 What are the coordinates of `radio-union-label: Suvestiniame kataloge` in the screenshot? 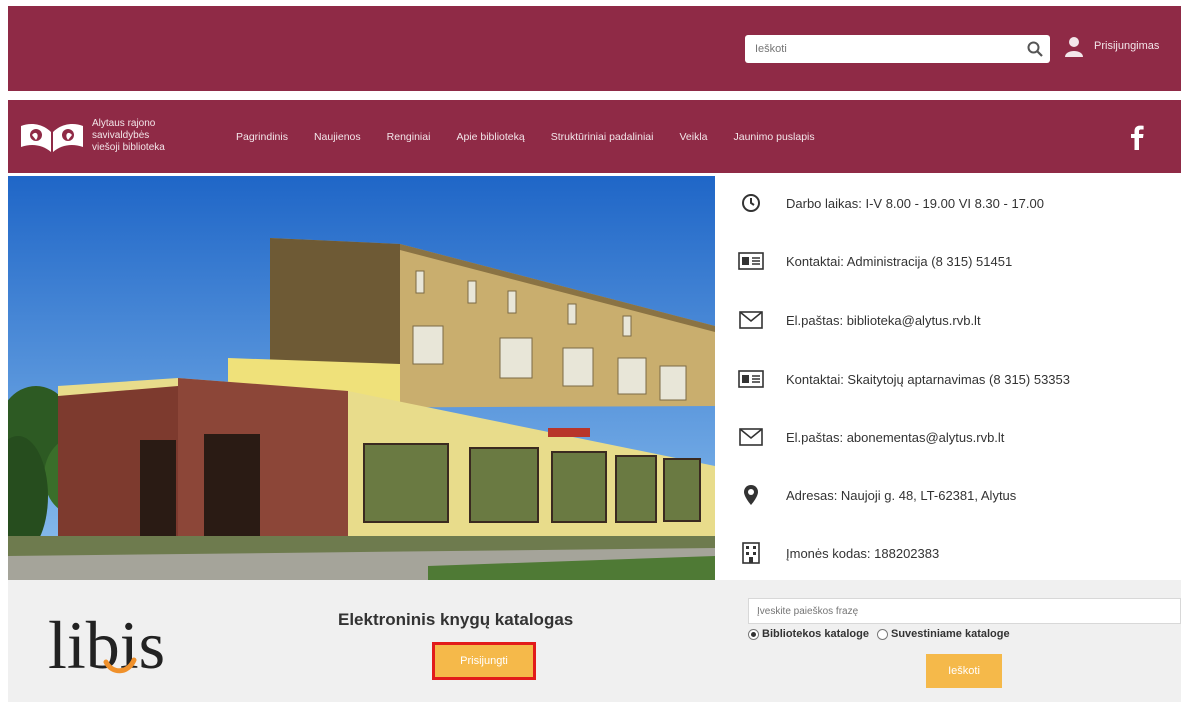 It's located at (950, 634).